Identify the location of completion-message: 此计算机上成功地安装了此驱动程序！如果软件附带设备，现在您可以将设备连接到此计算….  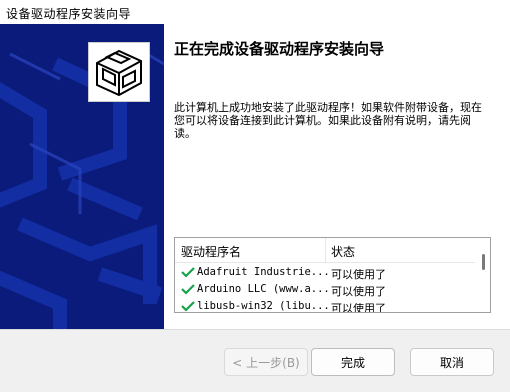
(328, 120).